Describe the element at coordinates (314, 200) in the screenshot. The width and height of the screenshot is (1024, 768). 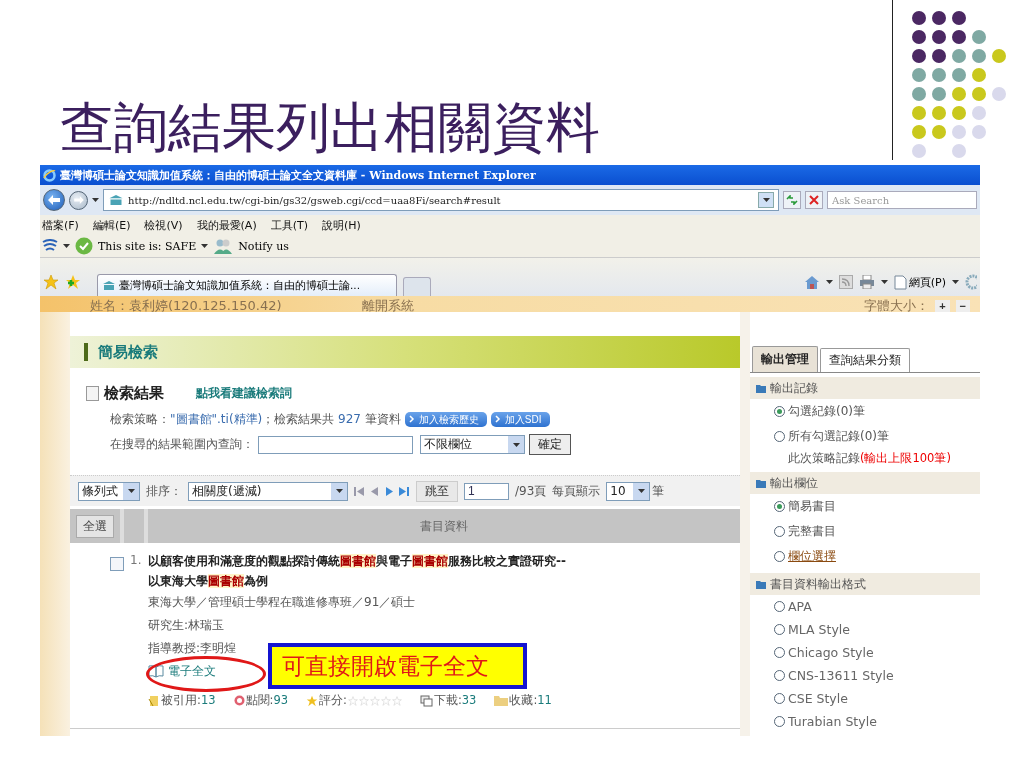
I see `url-text: http://ndltd.ncl.edu.tw/cgi-bin/gs32/gsweb.cgi/ccd=uaa8Fi/search#result` at that location.